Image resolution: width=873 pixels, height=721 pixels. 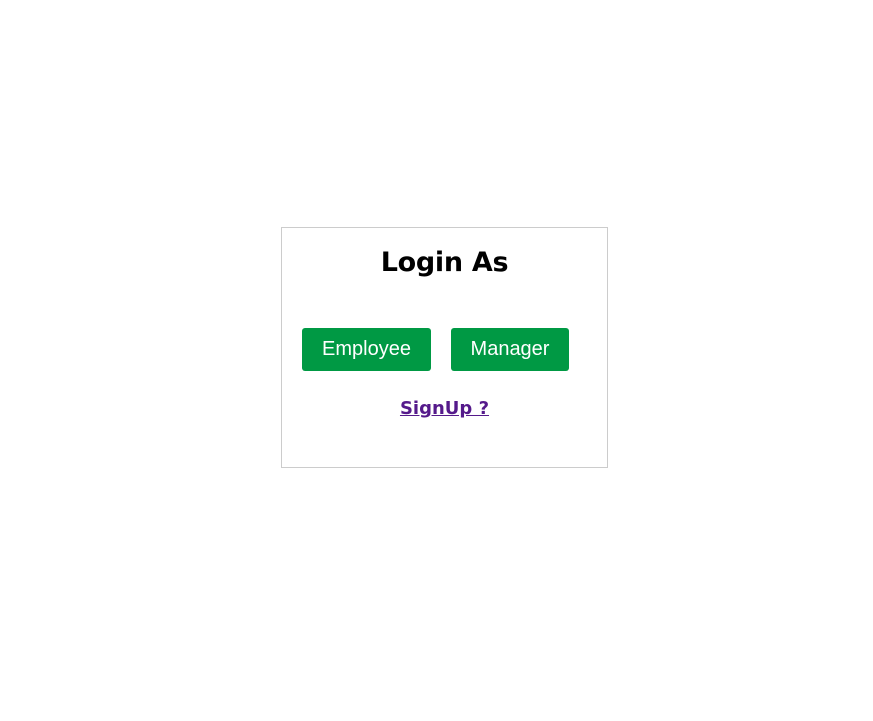 I want to click on login-card: Login As Employee Manager SignUp ?, so click(x=444, y=347).